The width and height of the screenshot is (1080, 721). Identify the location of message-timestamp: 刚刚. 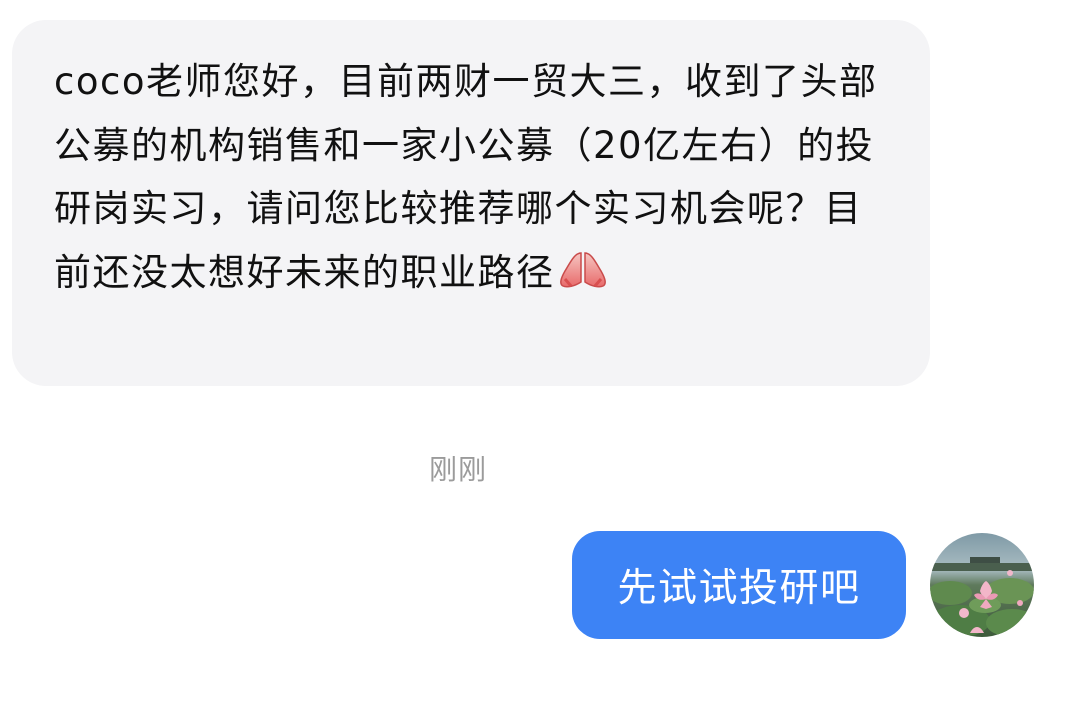
(457, 469).